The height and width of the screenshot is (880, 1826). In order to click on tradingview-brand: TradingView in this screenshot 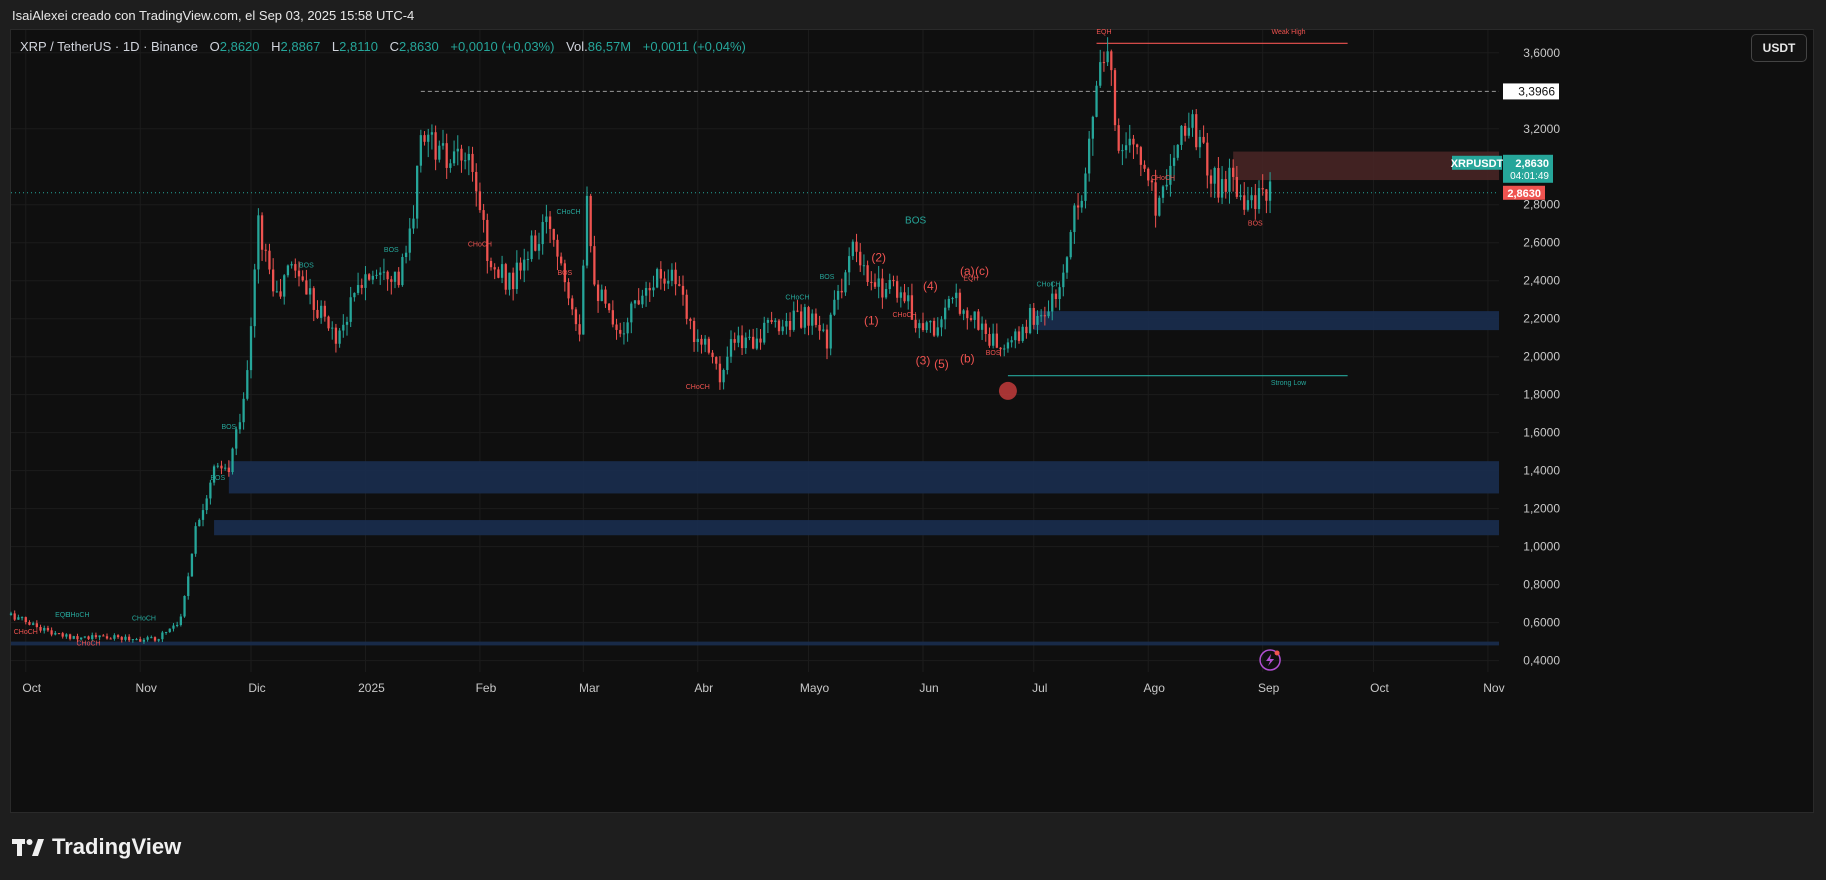, I will do `click(96, 847)`.